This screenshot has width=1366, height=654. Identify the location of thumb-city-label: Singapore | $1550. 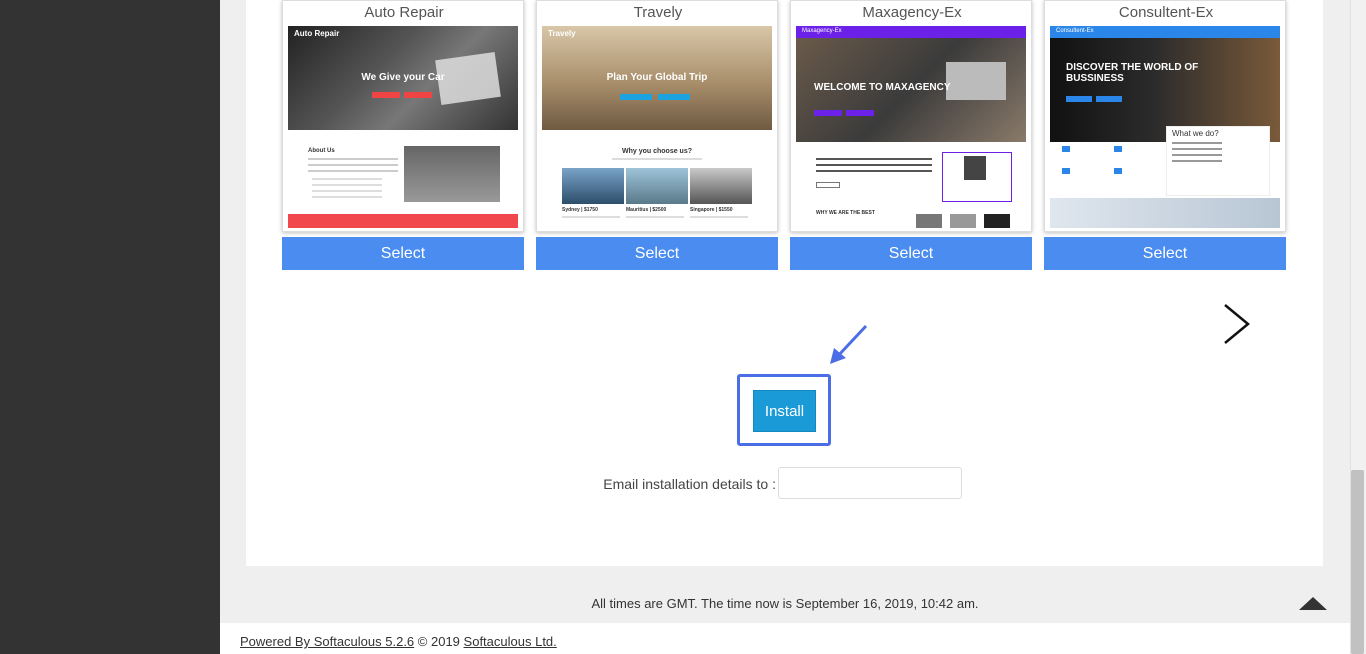
(711, 210).